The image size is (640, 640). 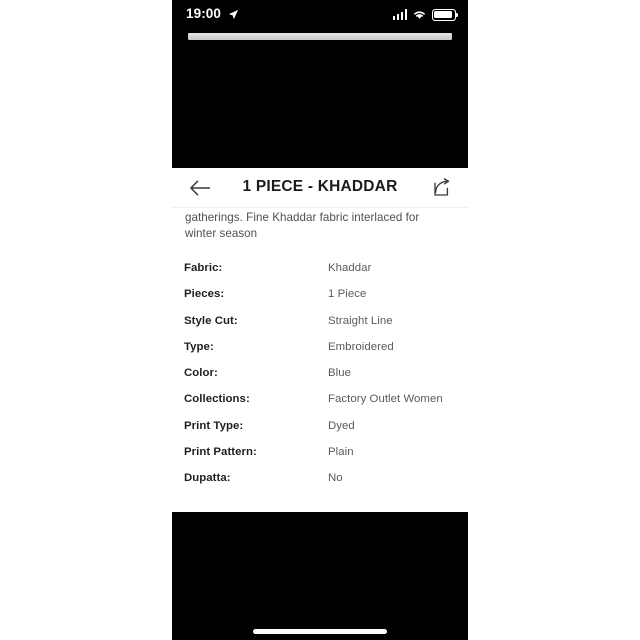 I want to click on table-row: Fabric: Khaddar, so click(x=320, y=275).